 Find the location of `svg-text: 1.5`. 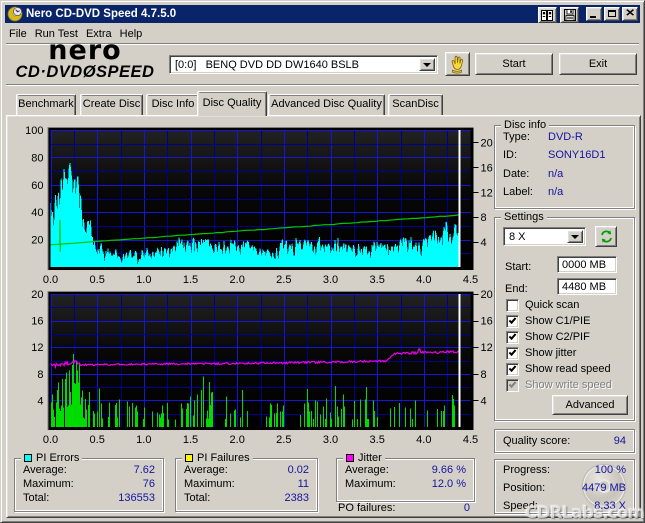

svg-text: 1.5 is located at coordinates (190, 440).